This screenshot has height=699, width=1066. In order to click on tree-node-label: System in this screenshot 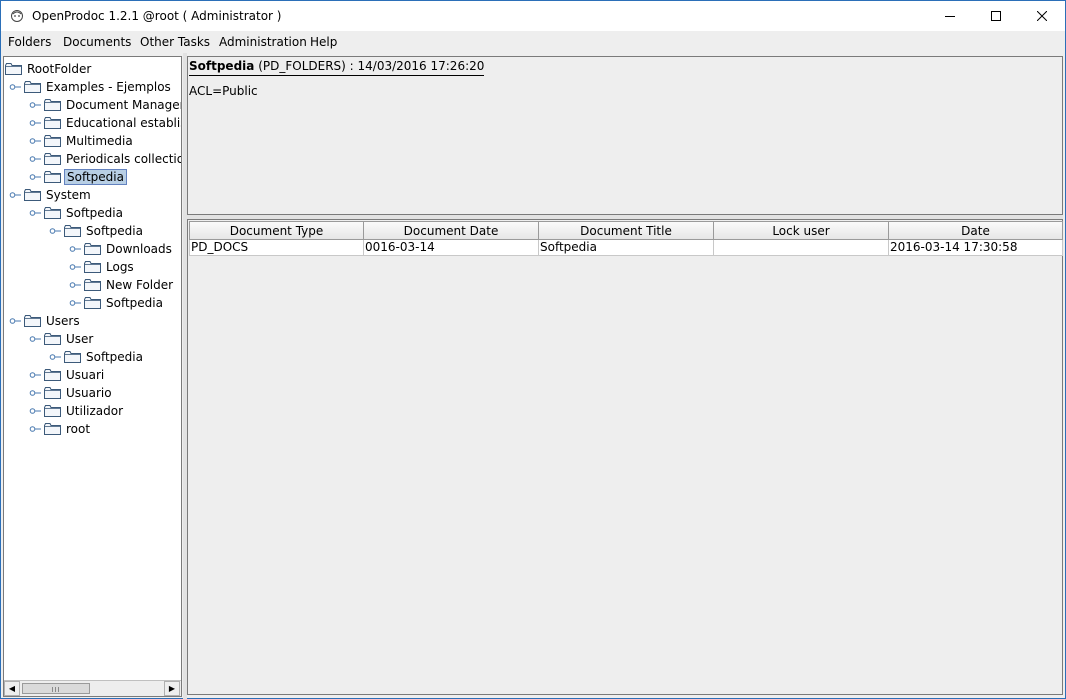, I will do `click(68, 195)`.